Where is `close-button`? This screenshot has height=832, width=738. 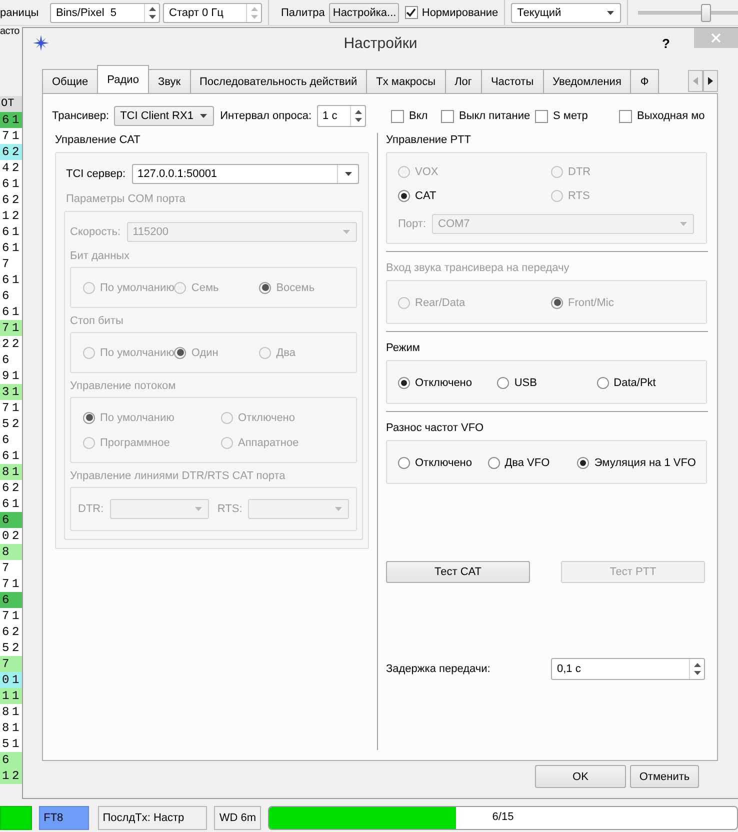 close-button is located at coordinates (716, 38).